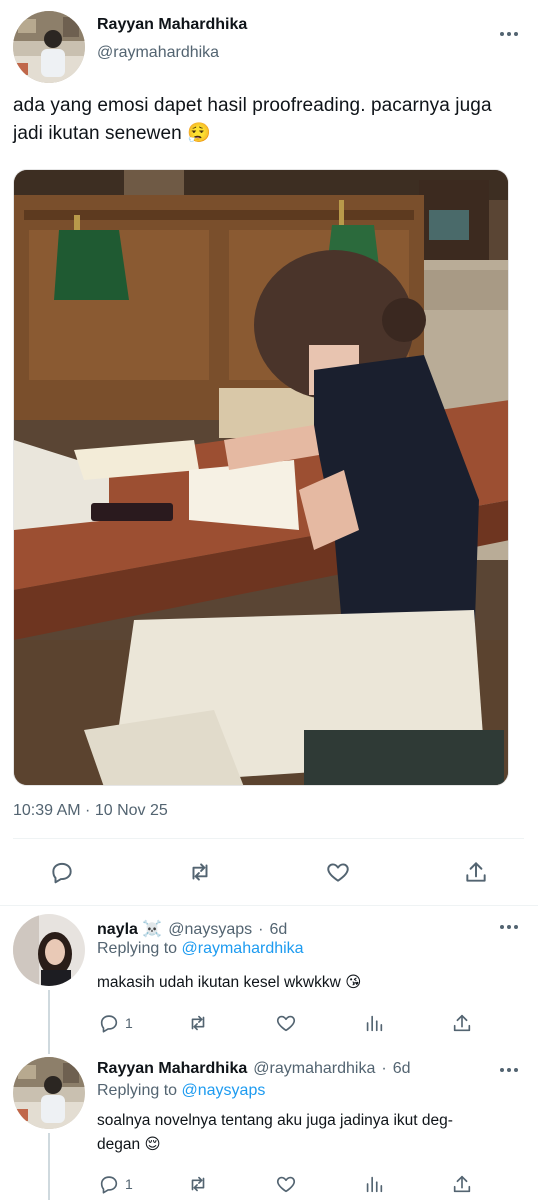  What do you see at coordinates (90, 811) in the screenshot?
I see `tweet-timestamp: 10:39 AM · 10 Nov 25` at bounding box center [90, 811].